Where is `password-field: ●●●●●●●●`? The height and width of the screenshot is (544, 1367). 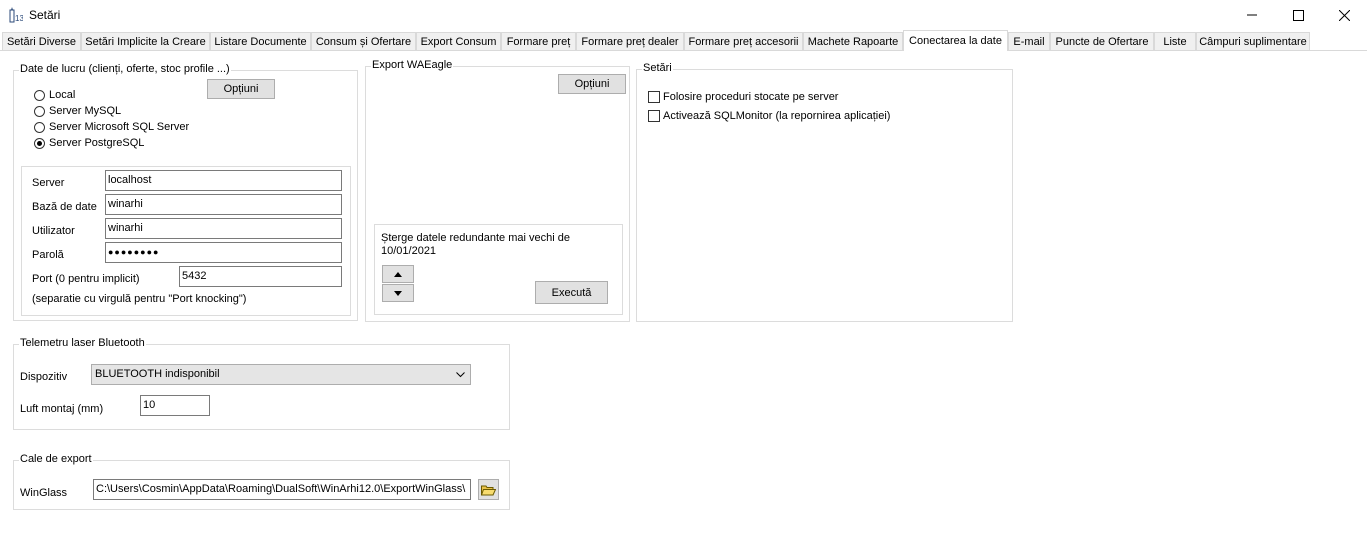
password-field: ●●●●●●●● is located at coordinates (223, 252).